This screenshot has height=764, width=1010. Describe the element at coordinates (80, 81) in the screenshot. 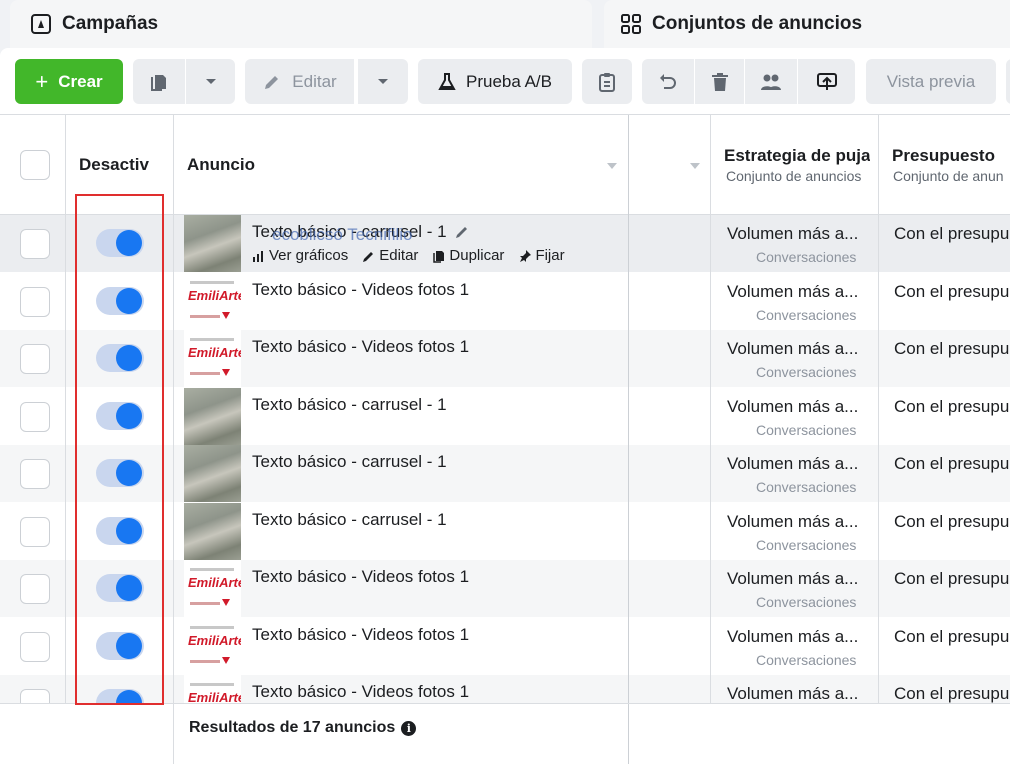

I see `create-label: Crear` at that location.